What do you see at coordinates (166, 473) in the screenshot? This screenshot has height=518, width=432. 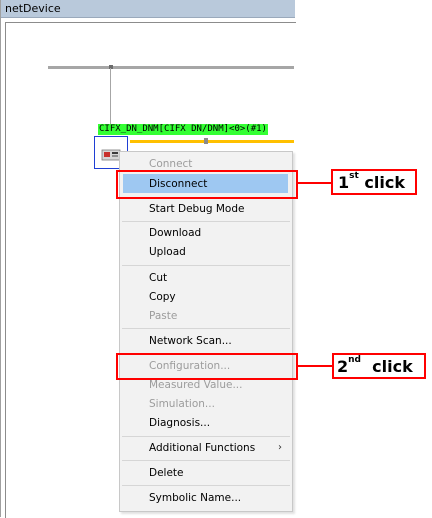 I see `menu-item-delete: Delete` at bounding box center [166, 473].